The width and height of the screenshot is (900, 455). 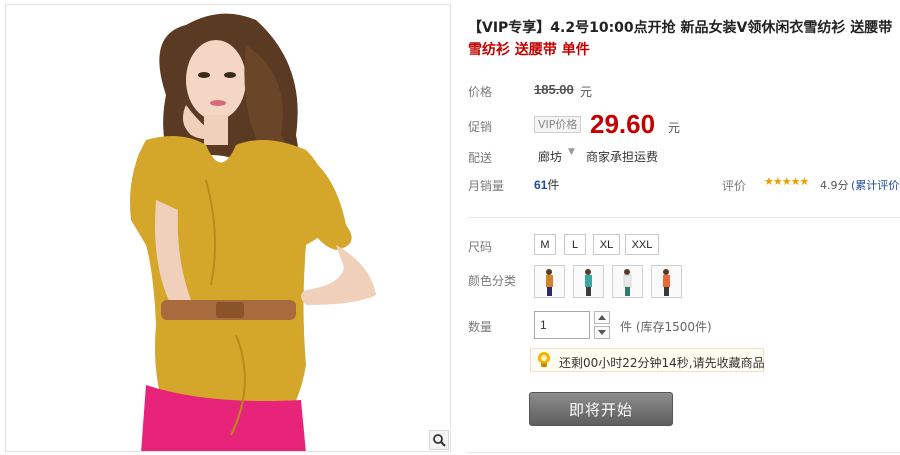 What do you see at coordinates (666, 327) in the screenshot?
I see `stock-info: 件 (库存1500件)` at bounding box center [666, 327].